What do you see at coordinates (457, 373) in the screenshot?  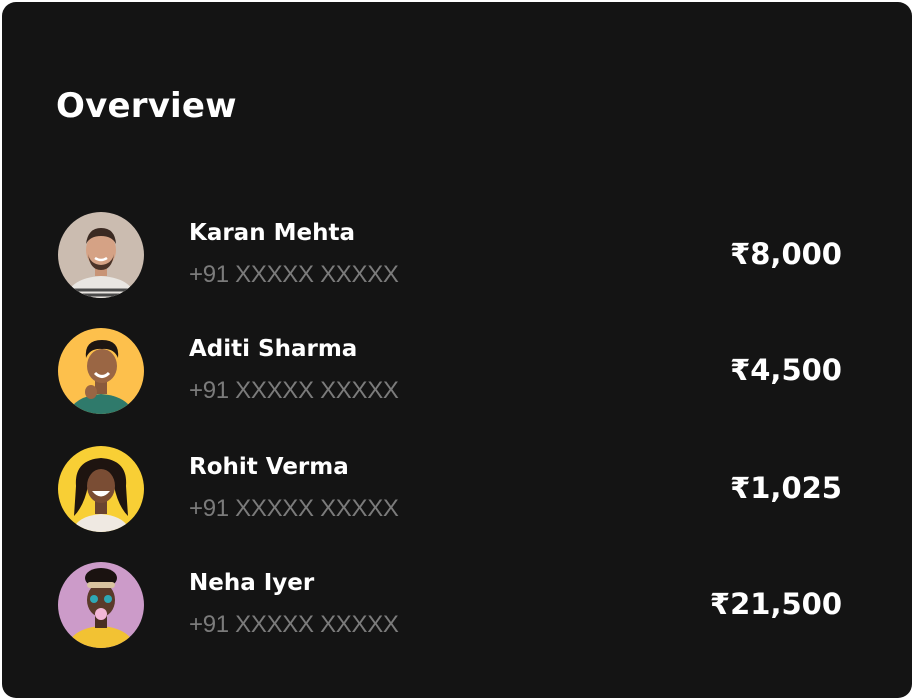 I see `contact-row: Aditi Sharma +91 XXXXX XXXXX ₹4,500` at bounding box center [457, 373].